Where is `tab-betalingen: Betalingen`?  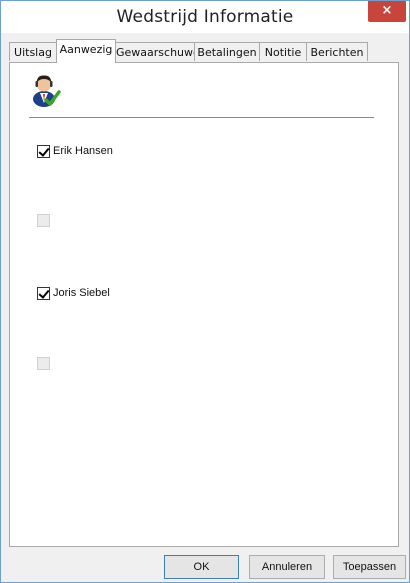 tab-betalingen: Betalingen is located at coordinates (227, 51).